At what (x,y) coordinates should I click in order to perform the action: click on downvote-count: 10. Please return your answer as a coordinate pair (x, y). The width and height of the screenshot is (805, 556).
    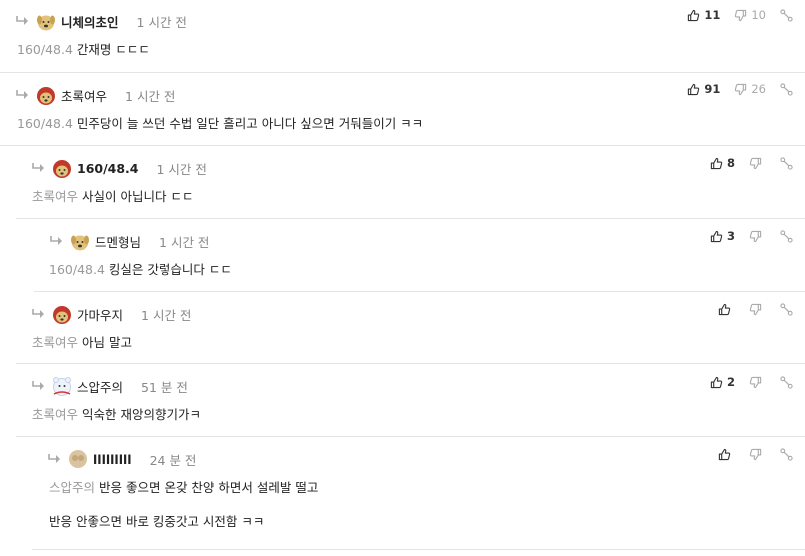
    Looking at the image, I should click on (758, 15).